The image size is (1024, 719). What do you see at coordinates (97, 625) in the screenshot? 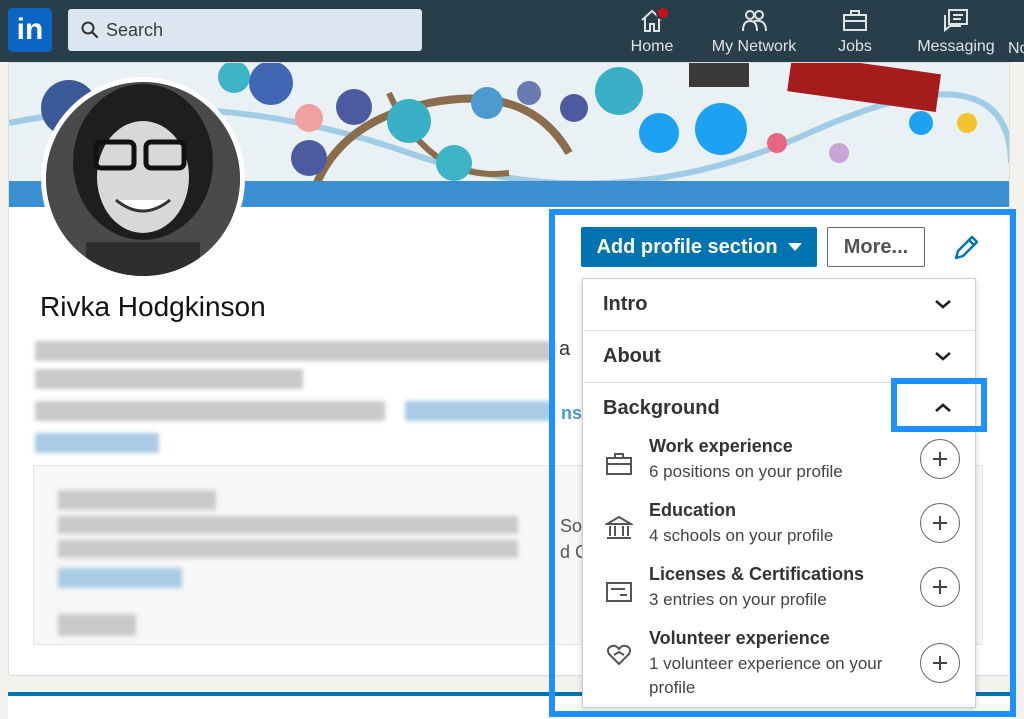
I see `blurred-box-footer` at bounding box center [97, 625].